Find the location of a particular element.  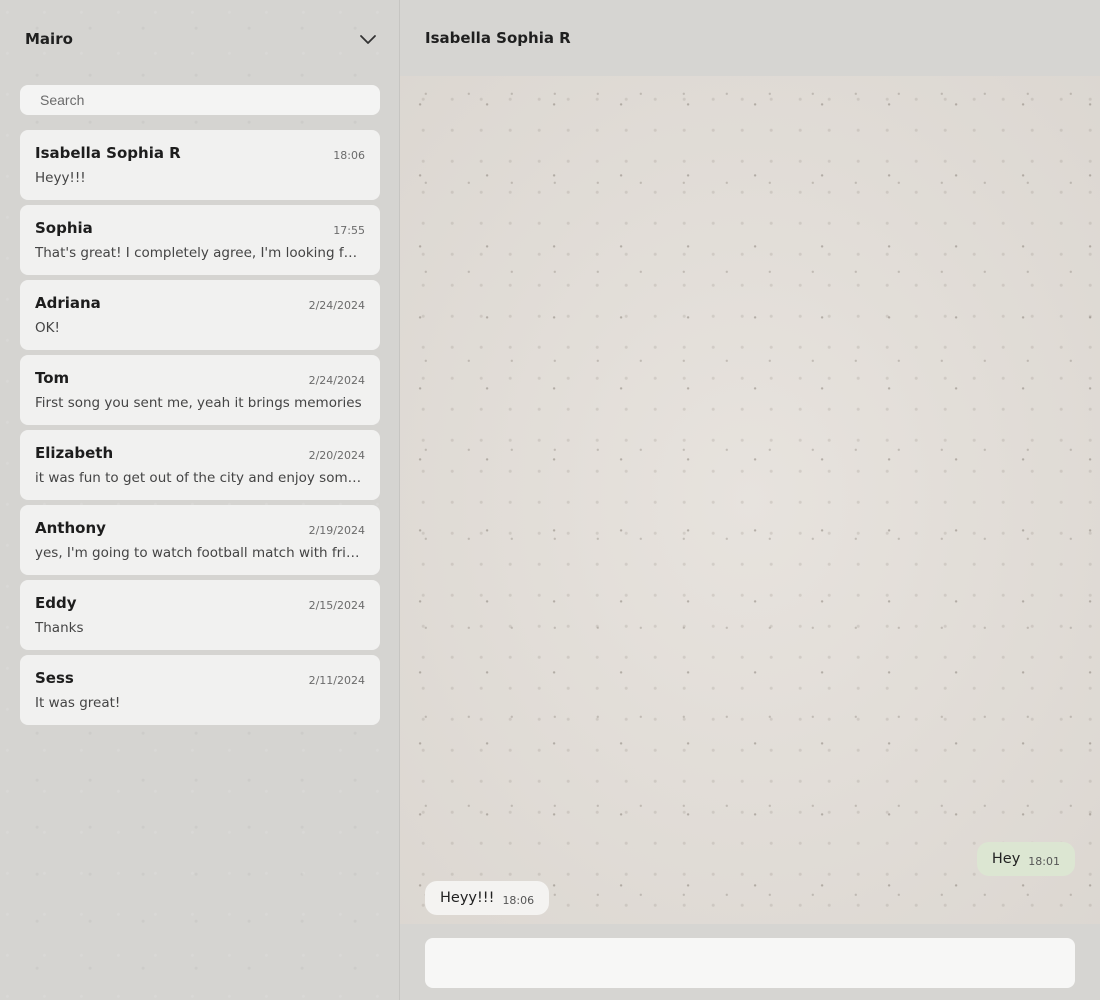

chat-timestamp: 2/19/2024 is located at coordinates (336, 530).